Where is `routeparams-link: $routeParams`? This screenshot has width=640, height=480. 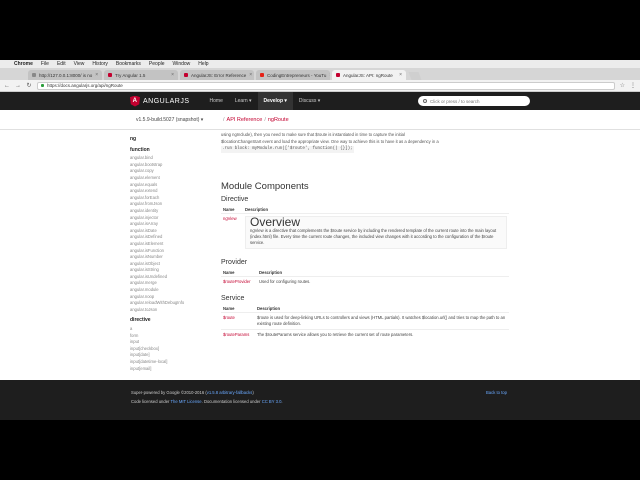
routeparams-link: $routeParams is located at coordinates (236, 334).